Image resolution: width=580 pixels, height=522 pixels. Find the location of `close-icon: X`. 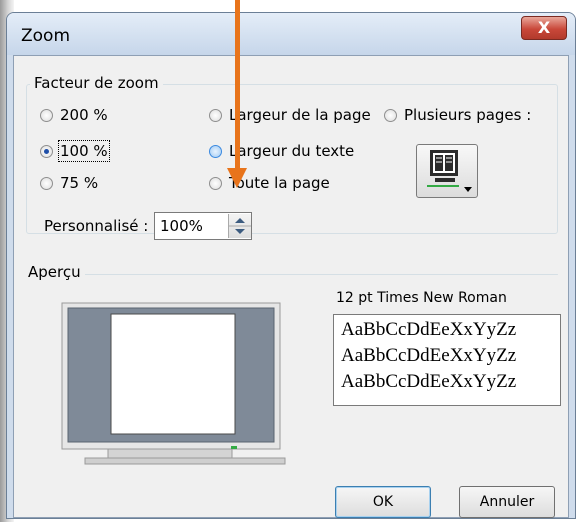

close-icon: X is located at coordinates (544, 27).